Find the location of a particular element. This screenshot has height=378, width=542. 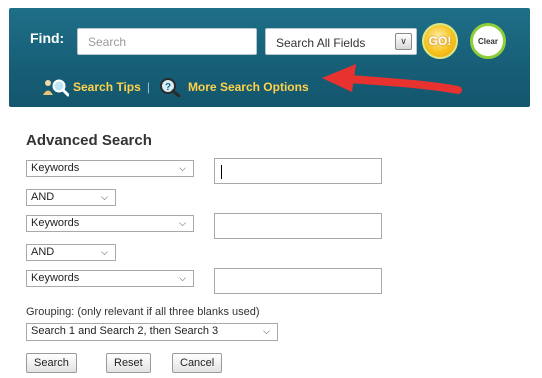

search-tips-label: Search Tips is located at coordinates (107, 87).